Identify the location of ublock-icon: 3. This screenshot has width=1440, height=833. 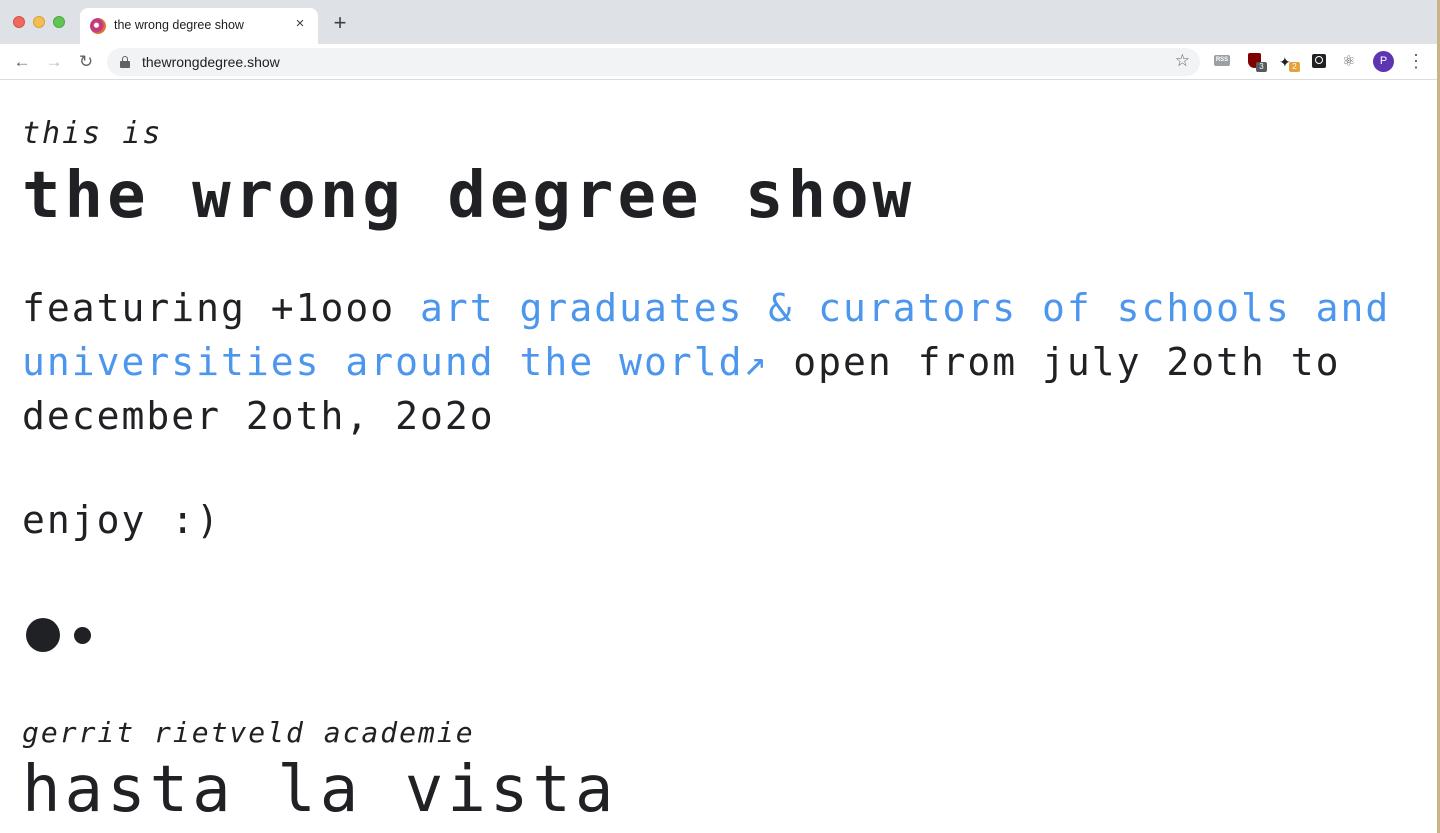
(1256, 62).